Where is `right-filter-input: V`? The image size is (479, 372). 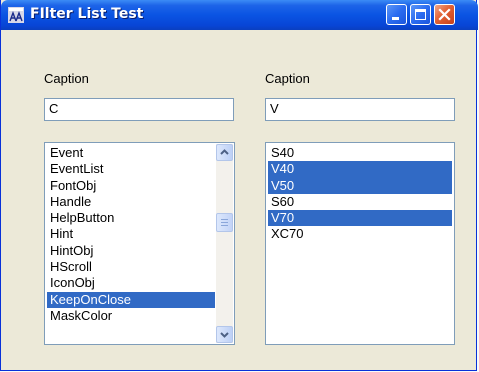
right-filter-input: V is located at coordinates (360, 109).